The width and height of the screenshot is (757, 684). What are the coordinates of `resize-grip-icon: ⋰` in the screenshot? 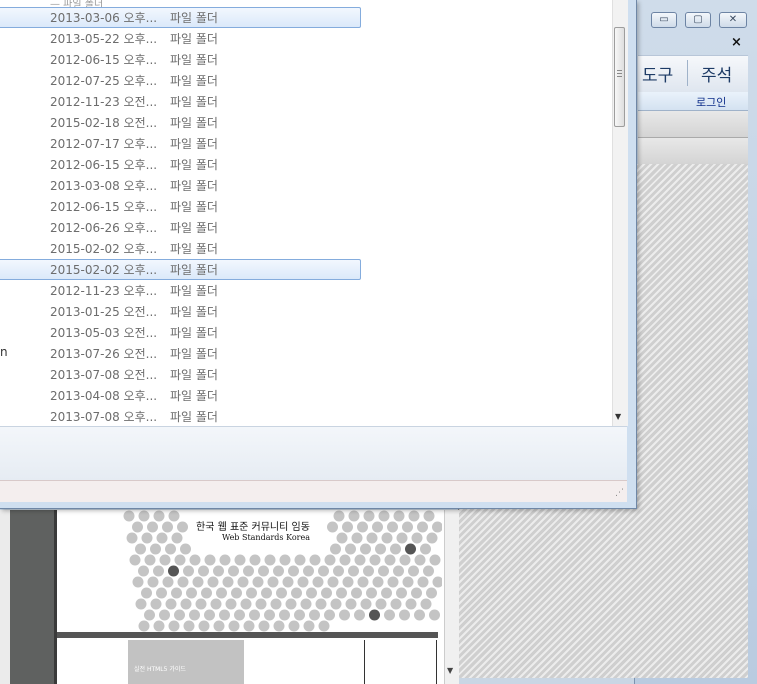 It's located at (619, 493).